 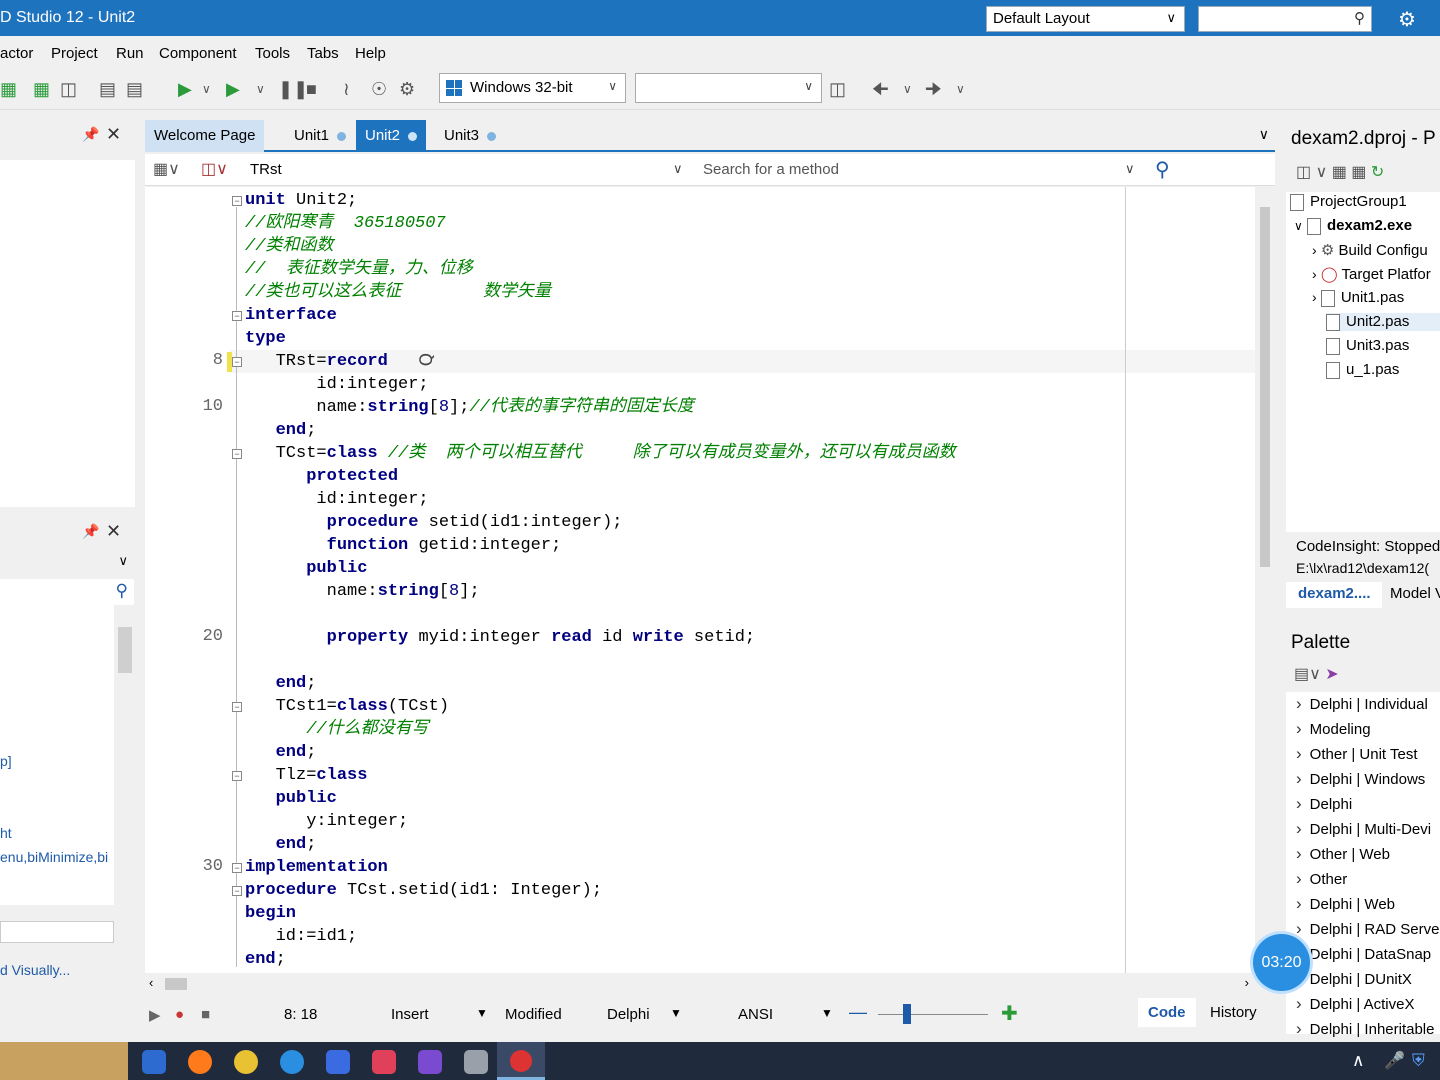 What do you see at coordinates (346, 89) in the screenshot?
I see `step-over-icon: ≀` at bounding box center [346, 89].